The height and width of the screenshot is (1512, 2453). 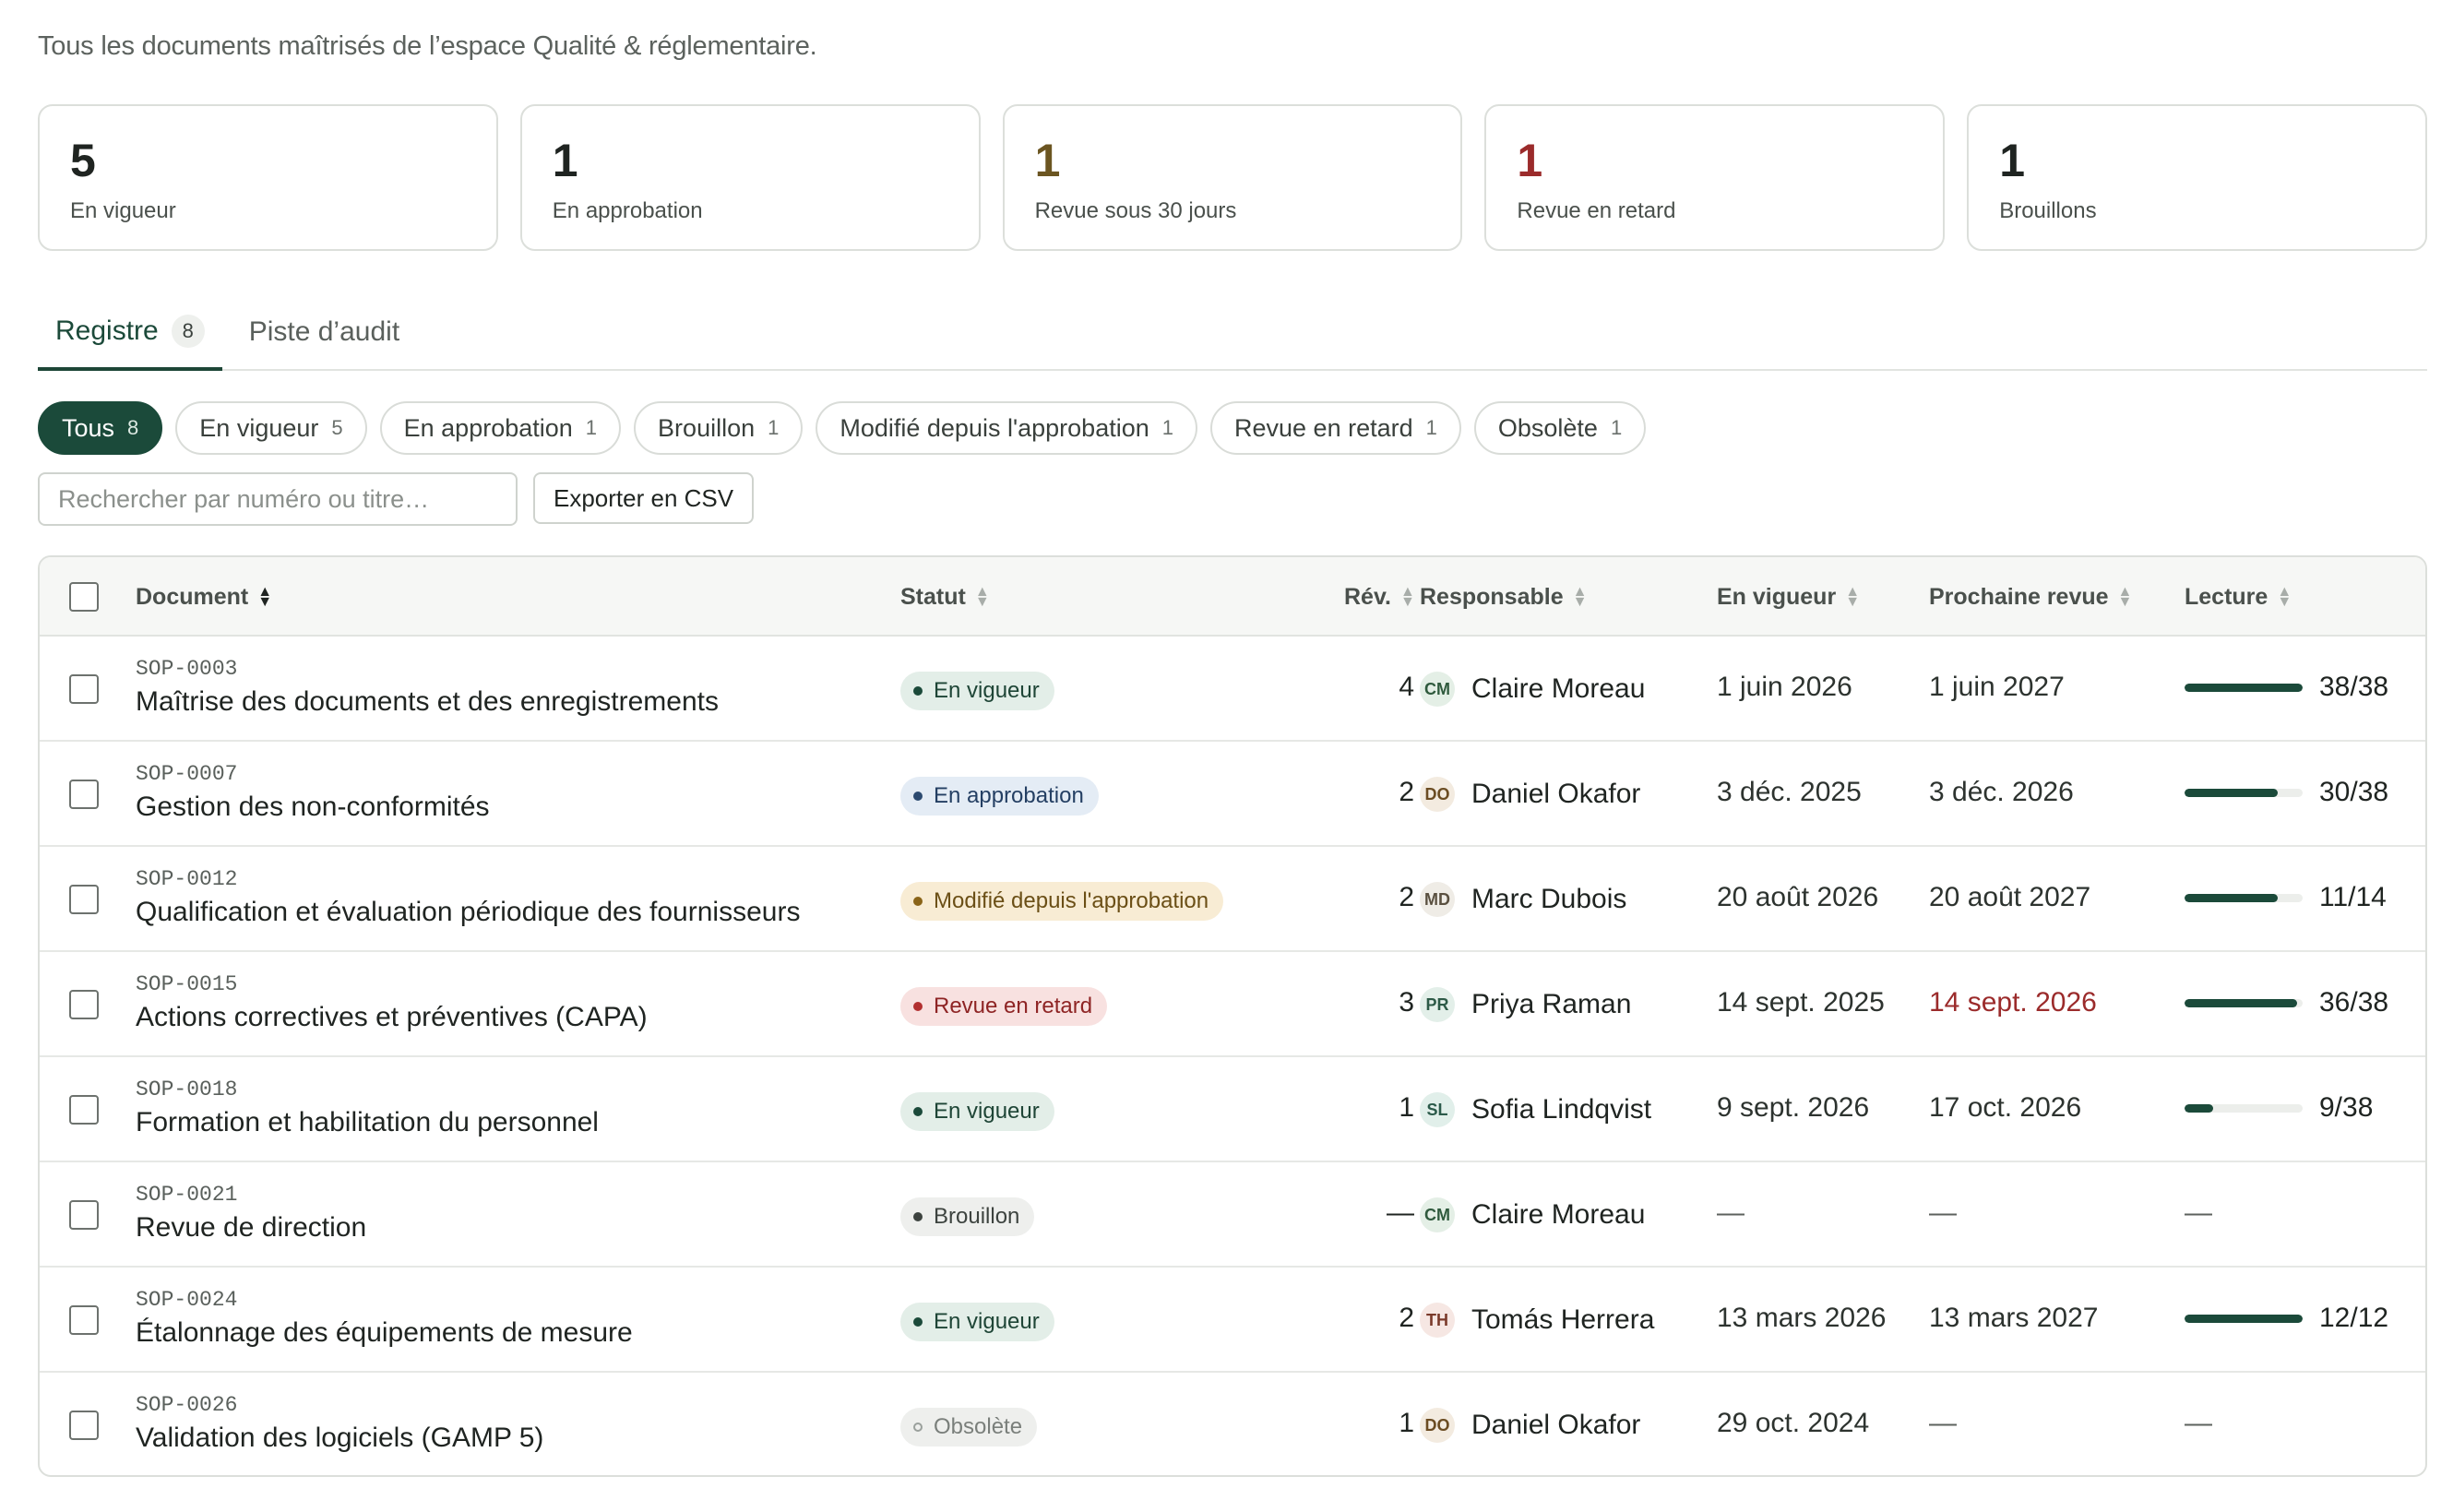 I want to click on reading-progress: —, so click(x=2198, y=1423).